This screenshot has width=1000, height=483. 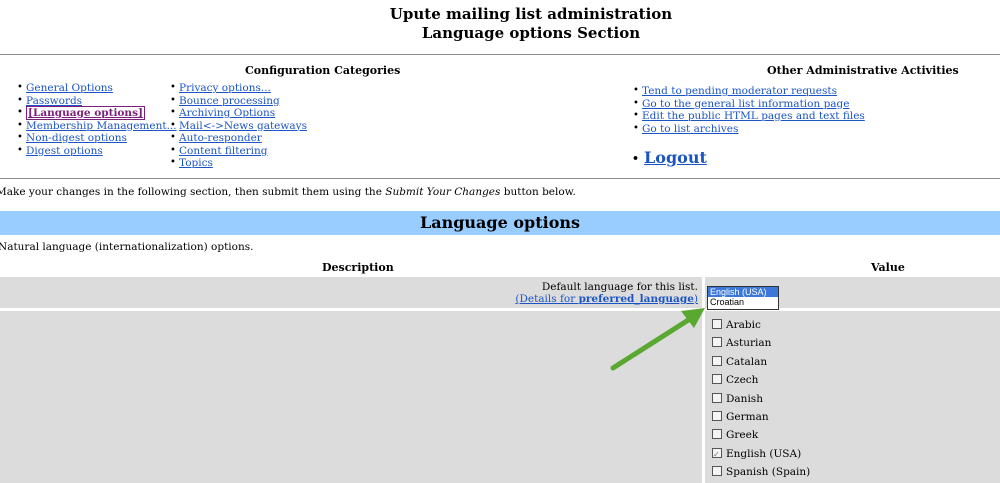 I want to click on annotation-arrow-icon, so click(x=657, y=339).